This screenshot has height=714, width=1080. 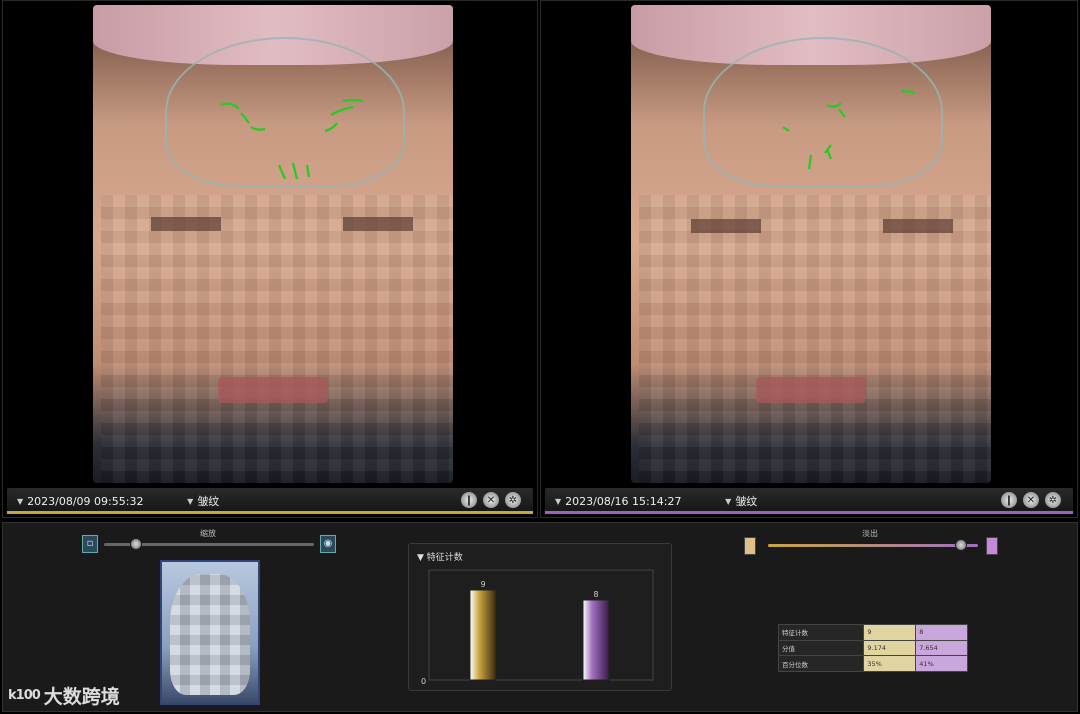 I want to click on stat-value-a: 9, so click(x=890, y=632).